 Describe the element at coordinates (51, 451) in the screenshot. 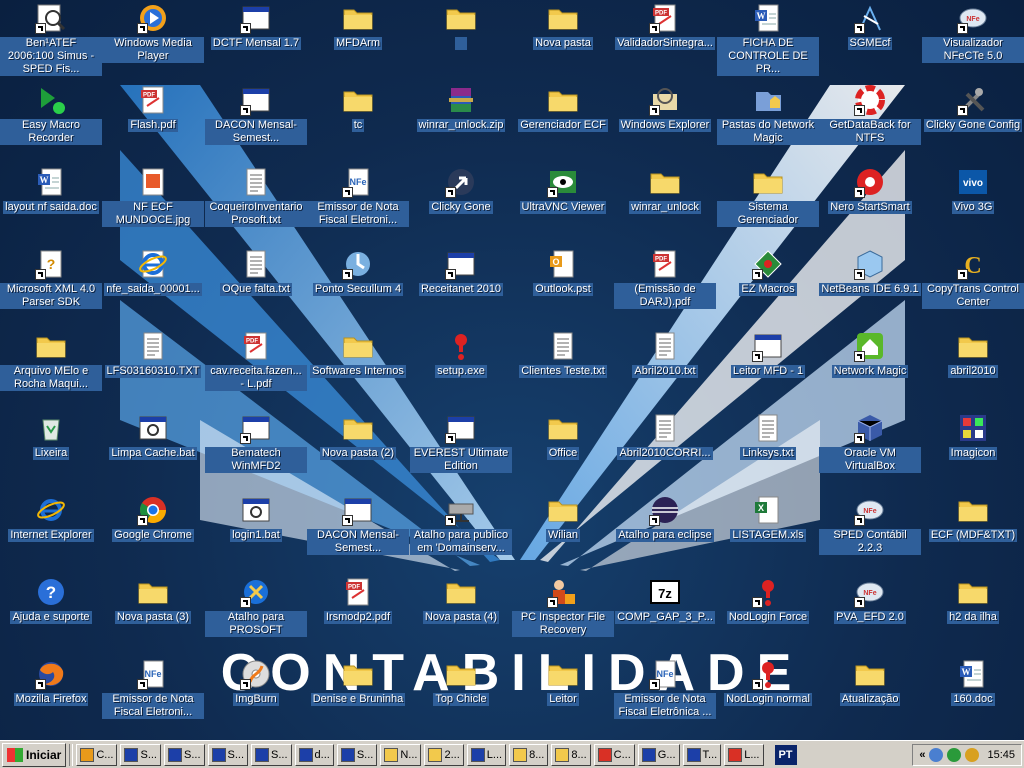

I see `desktop-icon: Lixeira` at that location.